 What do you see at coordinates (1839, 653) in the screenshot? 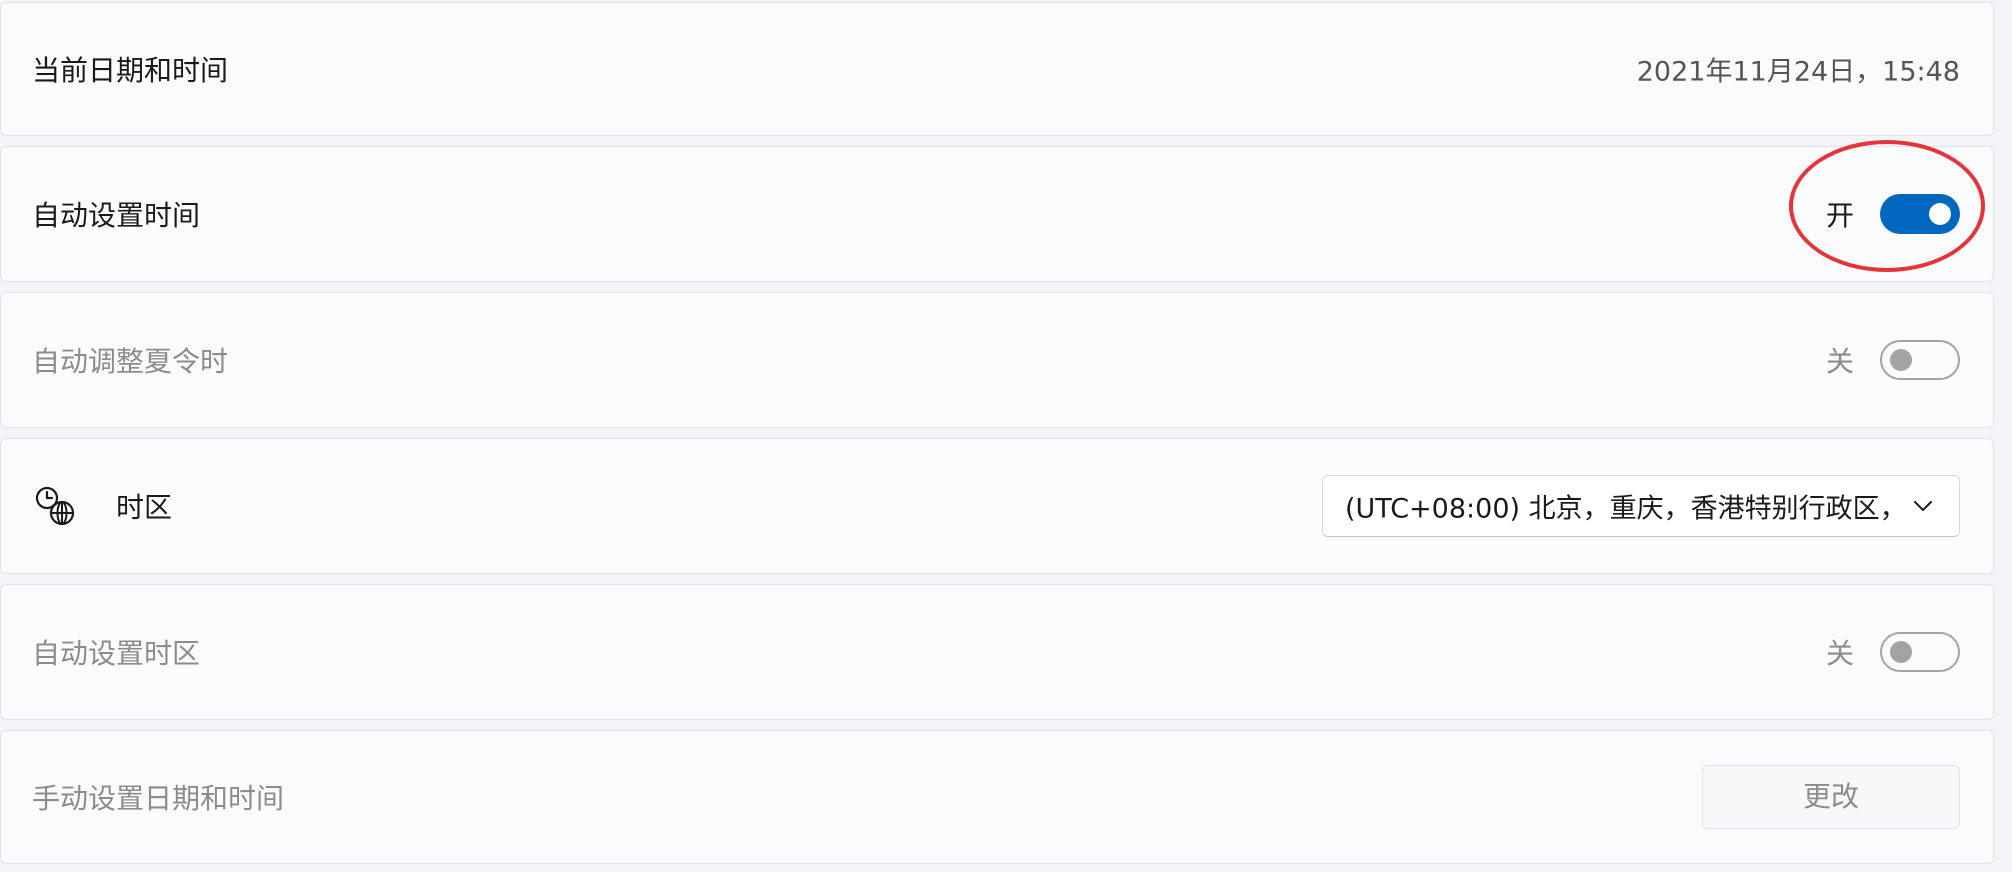
I see `auto-set-timezone-state: 关` at bounding box center [1839, 653].